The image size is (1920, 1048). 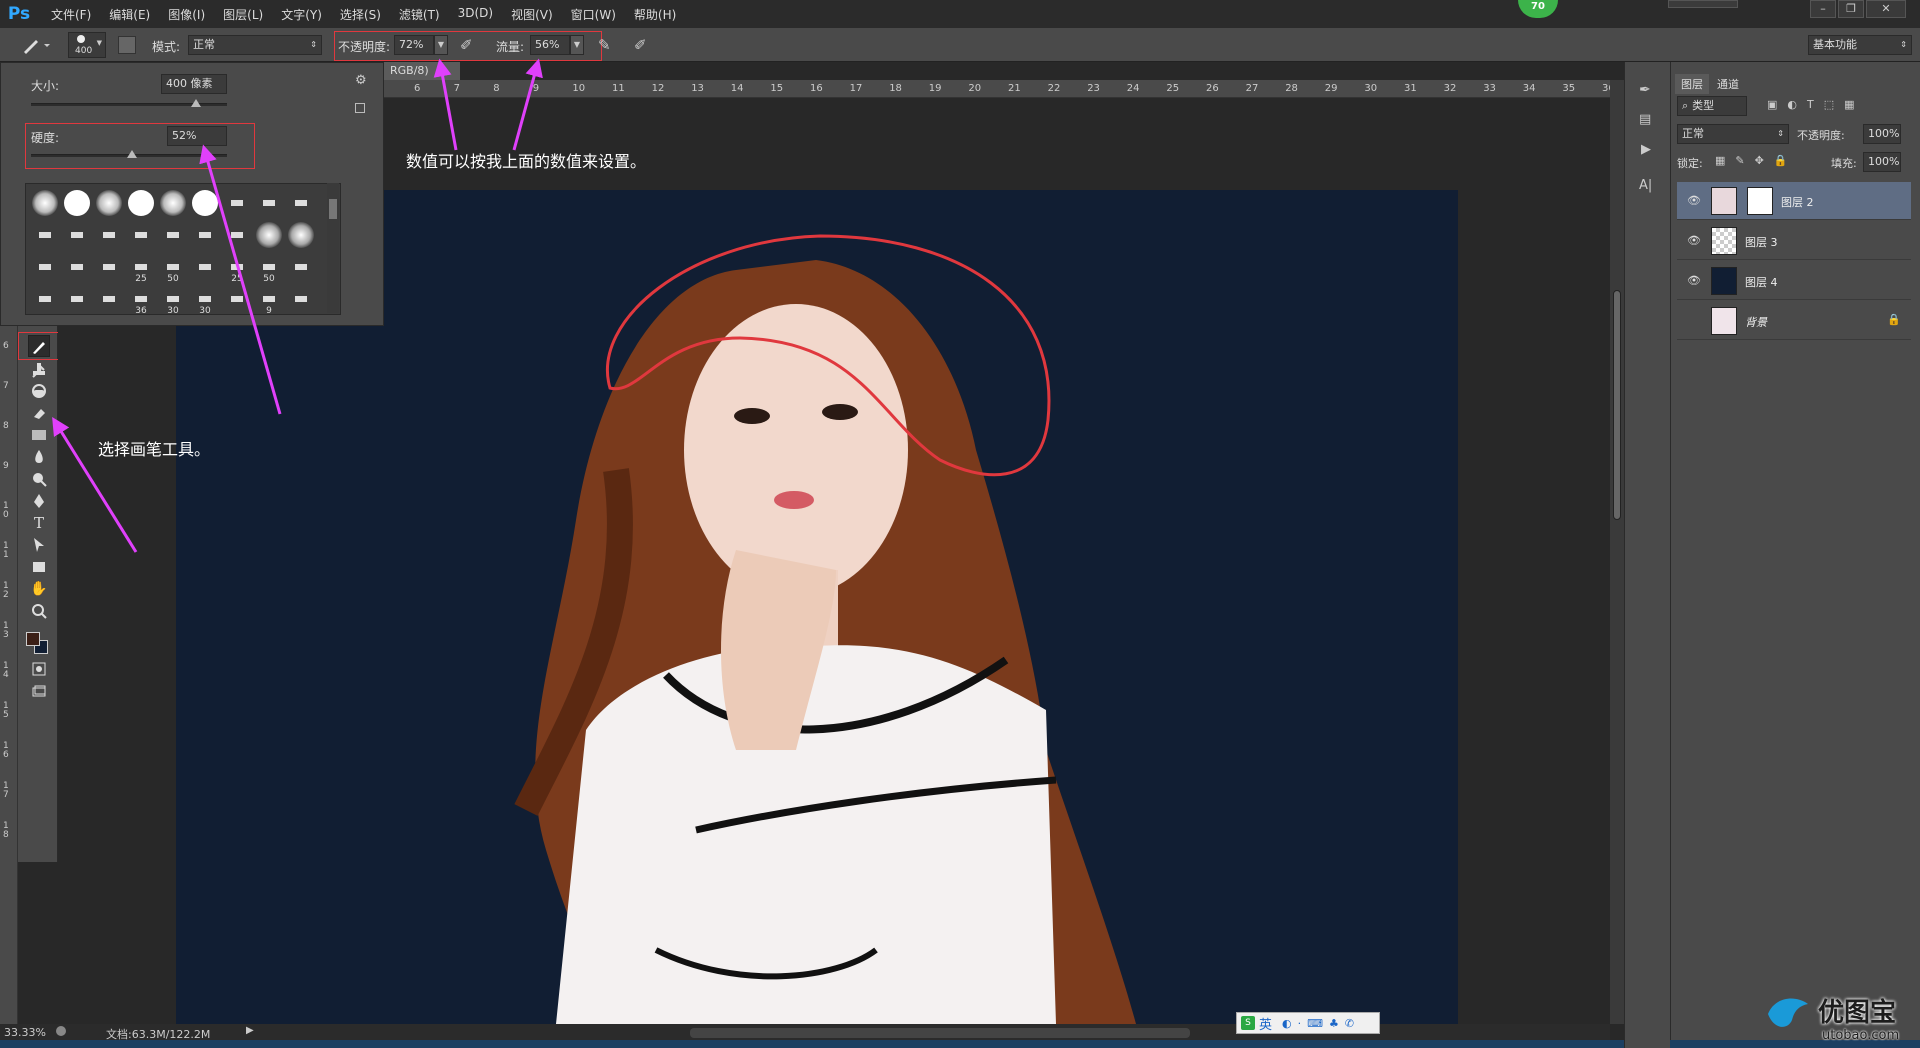 I want to click on pixel-filter-icon: ▣, so click(x=1772, y=104).